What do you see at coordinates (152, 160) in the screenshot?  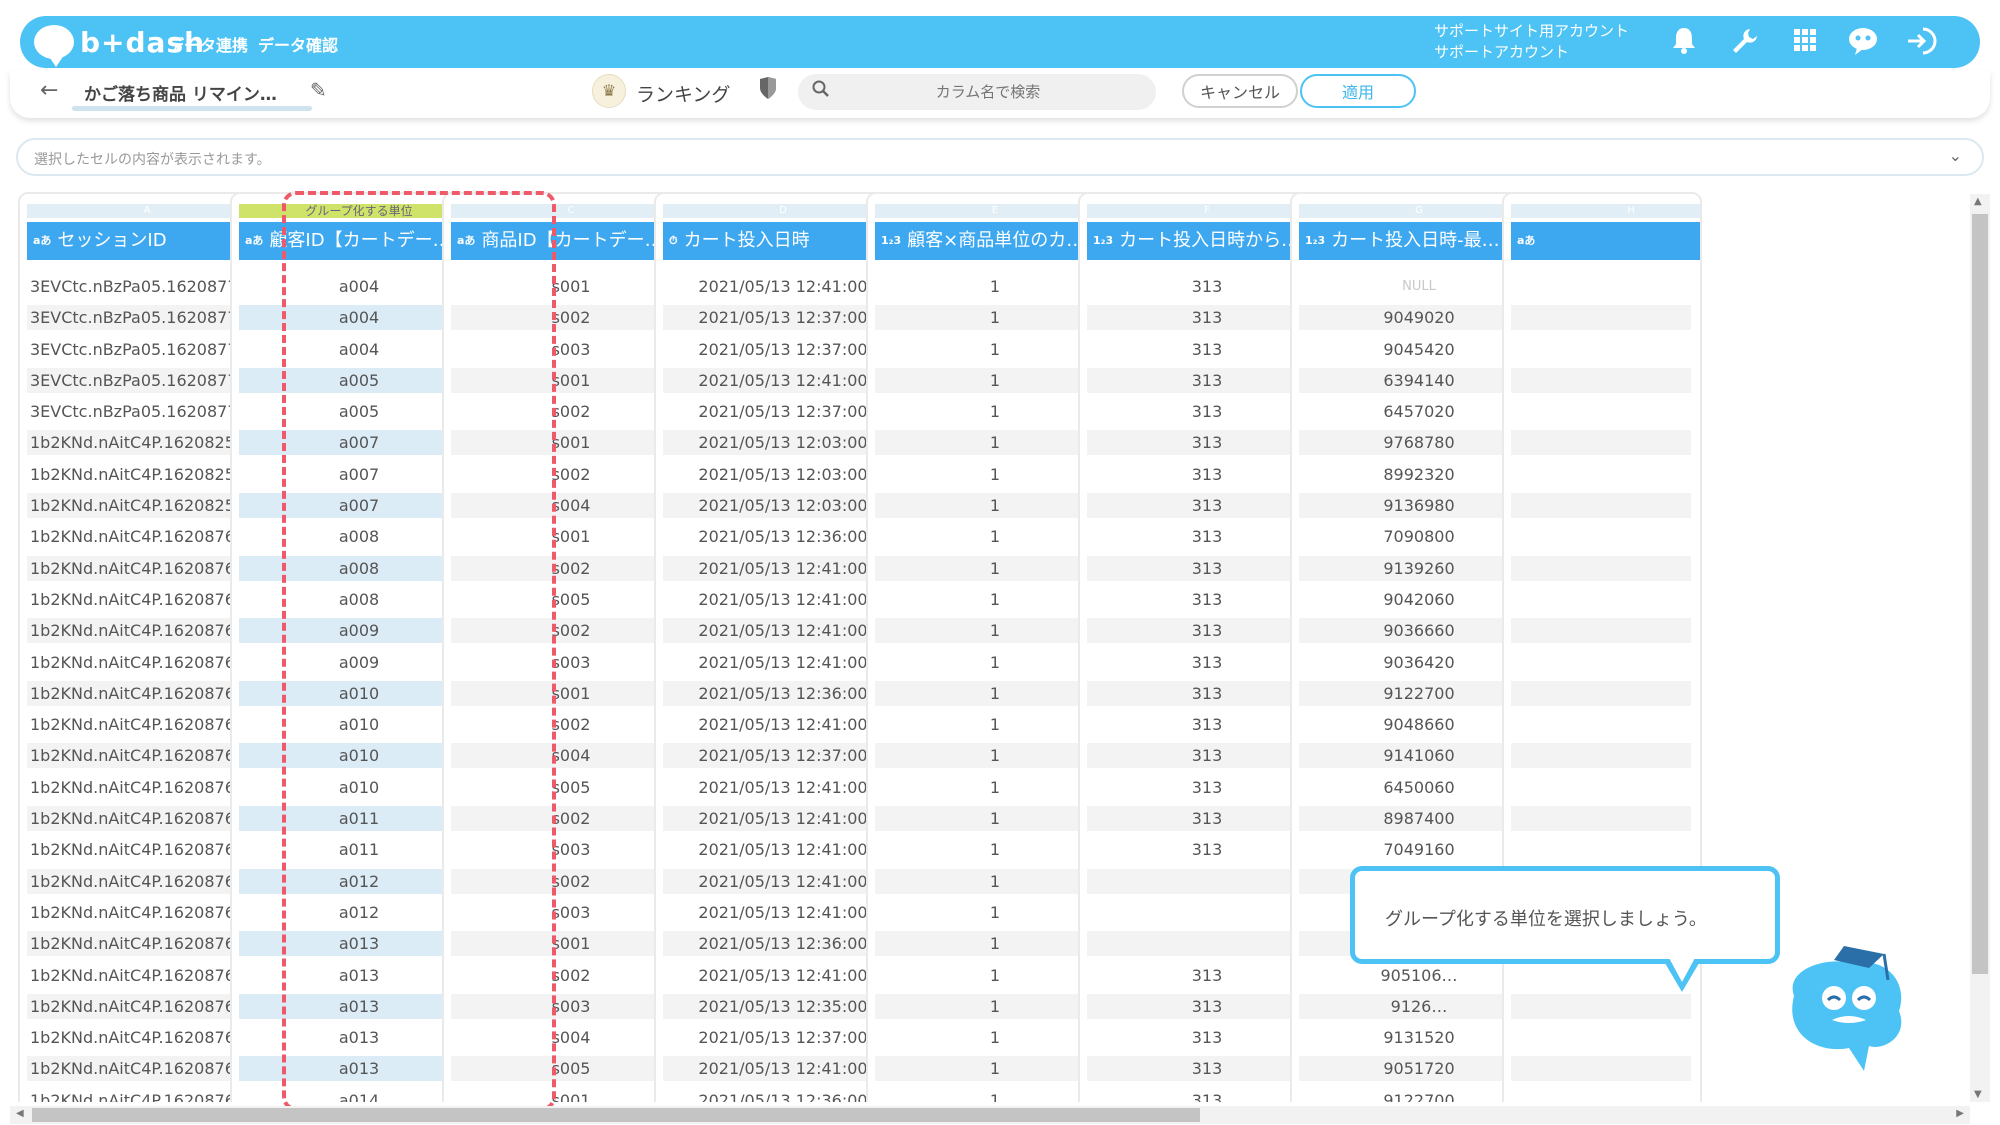 I see `cell-content-placeholder: 選択したセルの内容が表示されます。` at bounding box center [152, 160].